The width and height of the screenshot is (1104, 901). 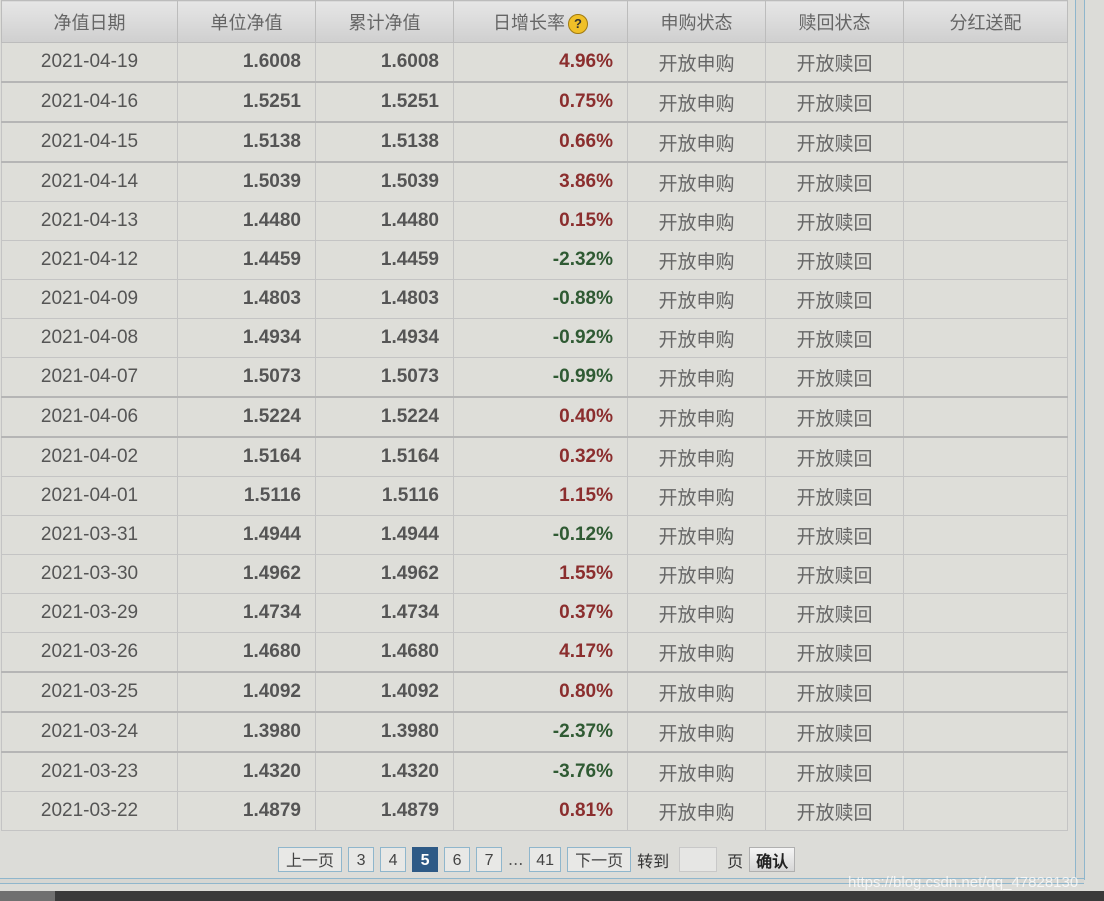 What do you see at coordinates (246, 652) in the screenshot?
I see `cell-unit-nav: 1.4680` at bounding box center [246, 652].